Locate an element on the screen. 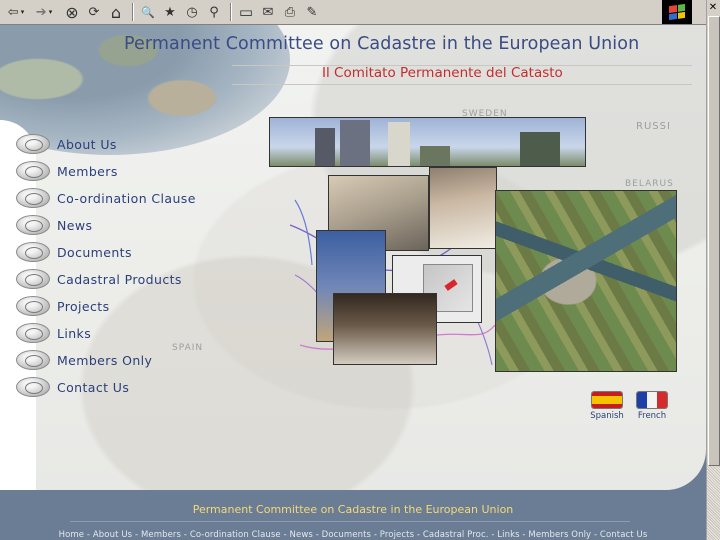 This screenshot has width=720, height=540. nav-label: Documents is located at coordinates (94, 252).